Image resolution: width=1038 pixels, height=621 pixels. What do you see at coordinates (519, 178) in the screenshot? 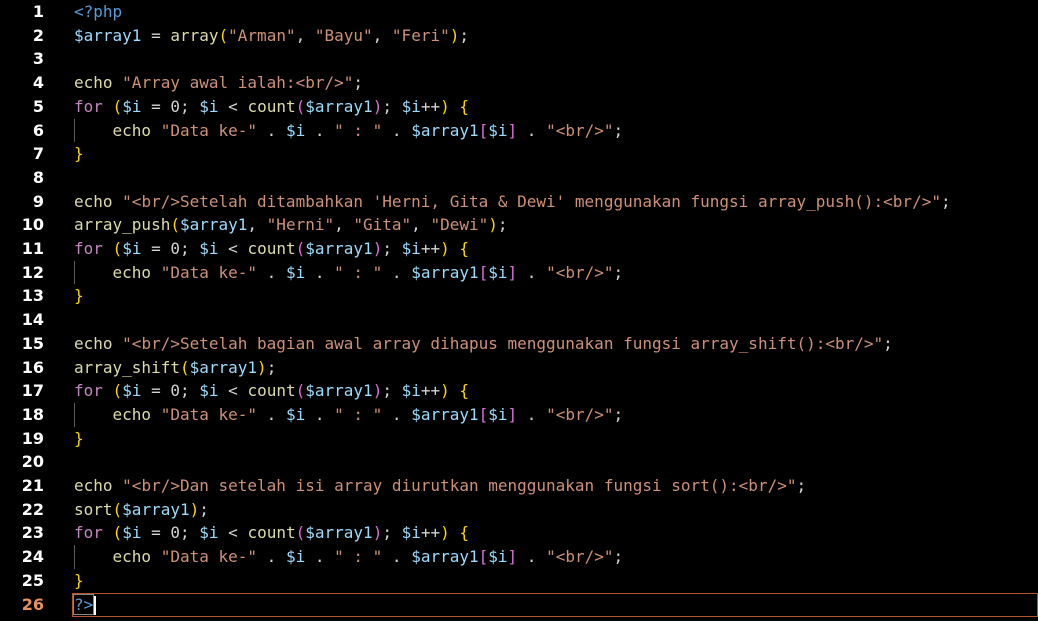
I see `code-line: 8` at bounding box center [519, 178].